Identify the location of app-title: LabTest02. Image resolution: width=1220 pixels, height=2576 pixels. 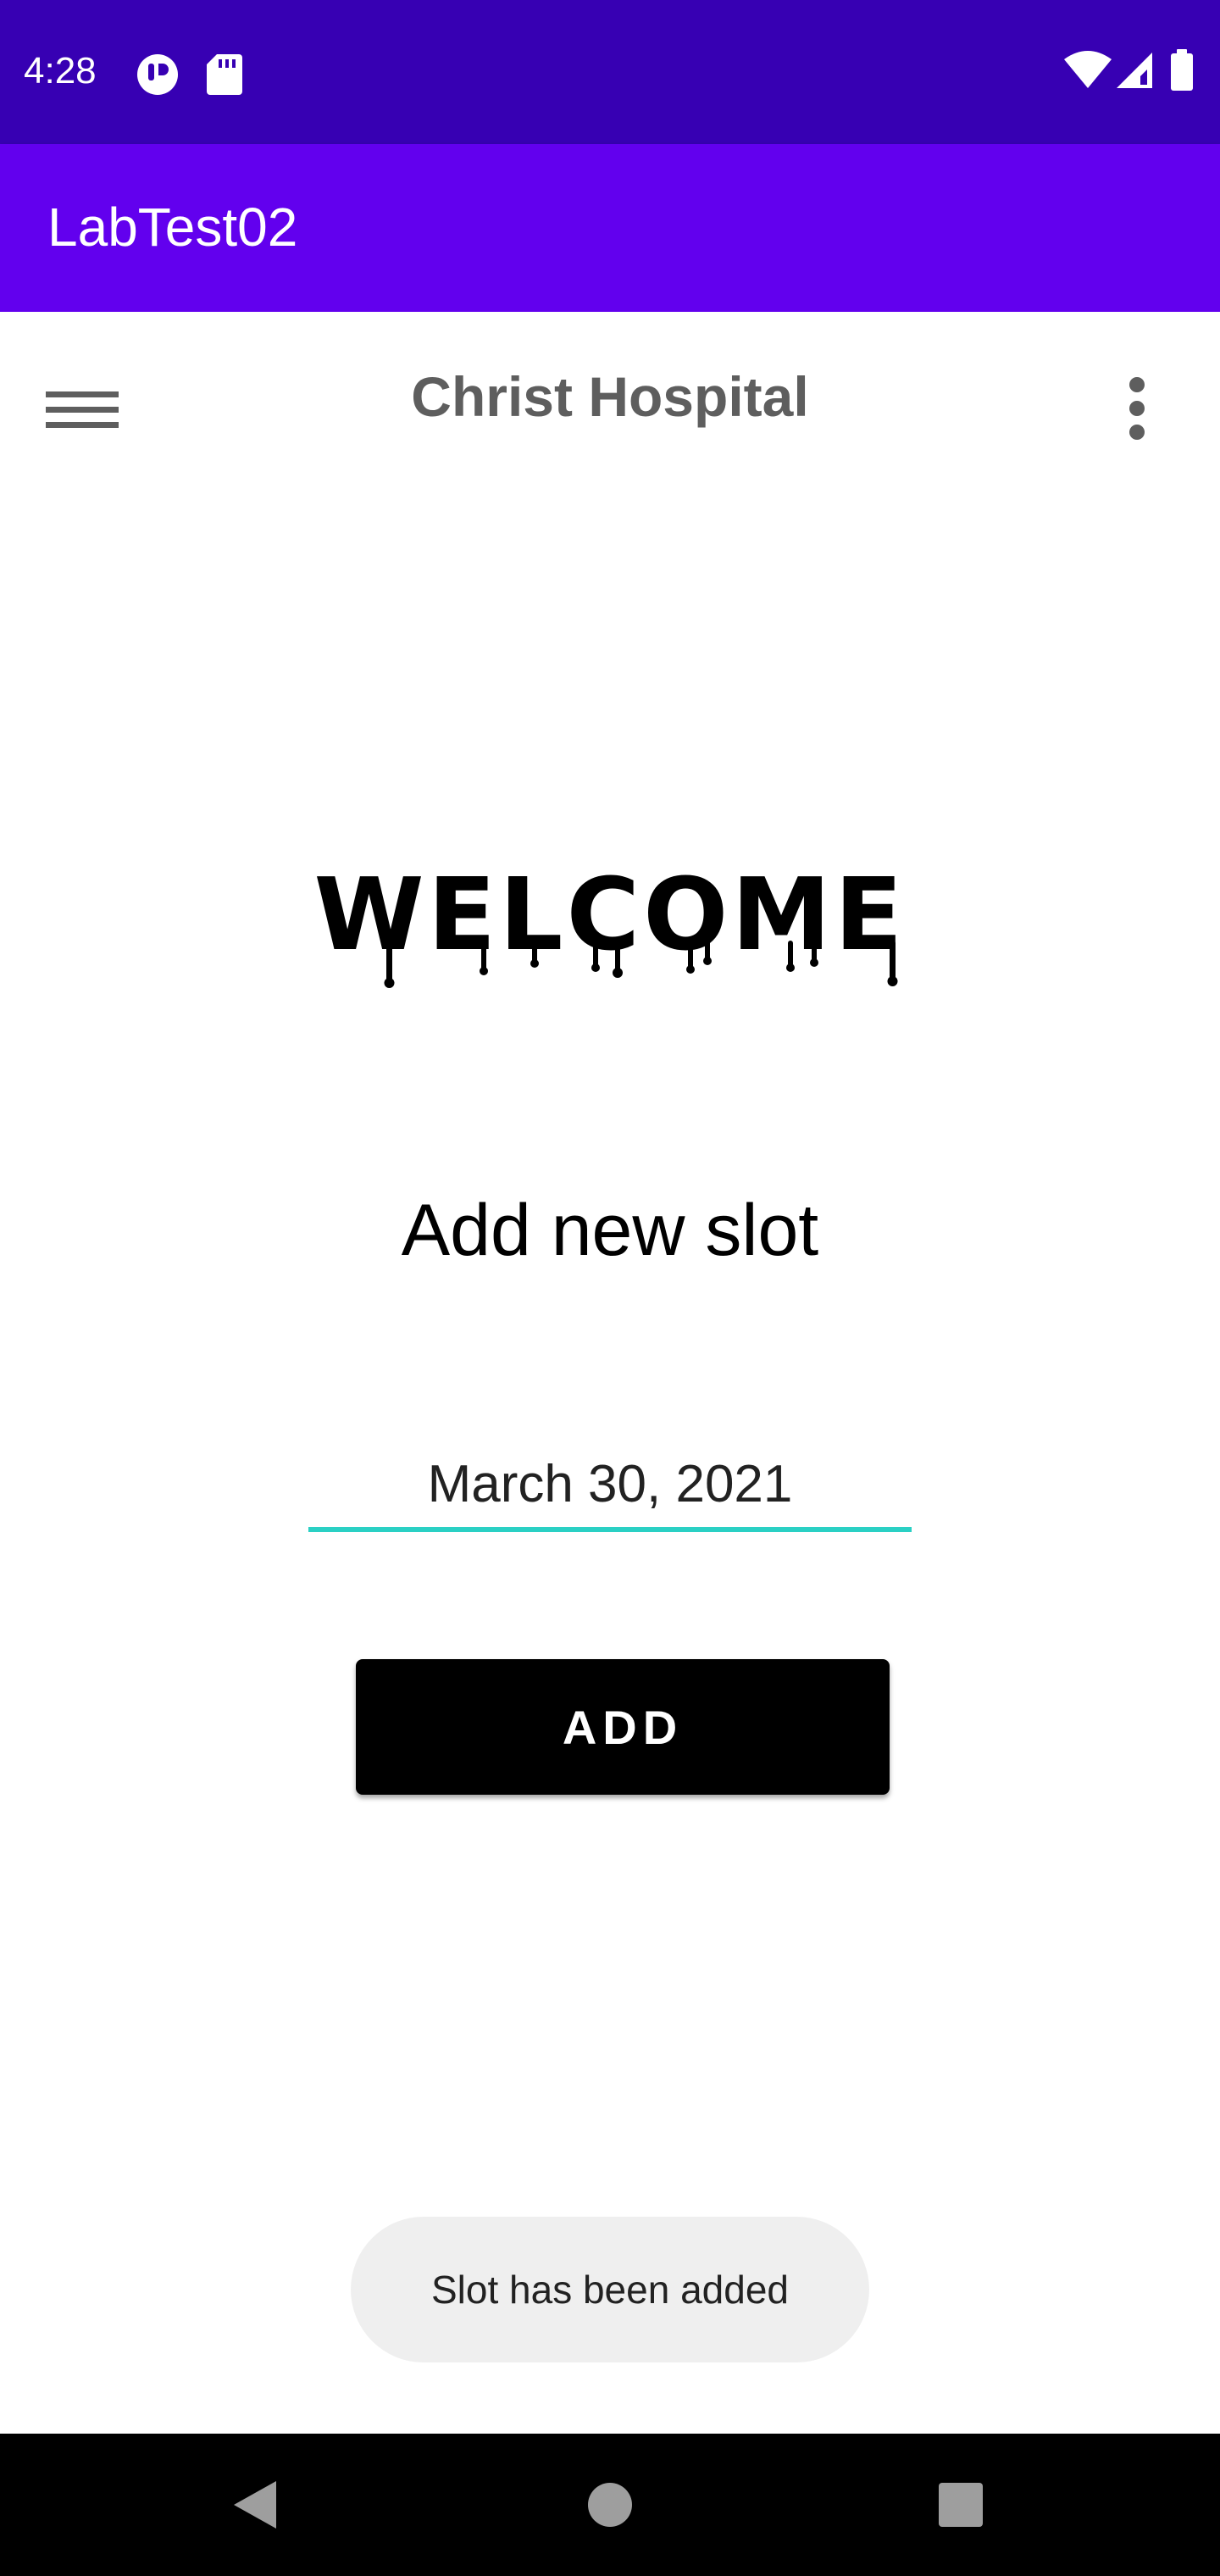
(172, 228).